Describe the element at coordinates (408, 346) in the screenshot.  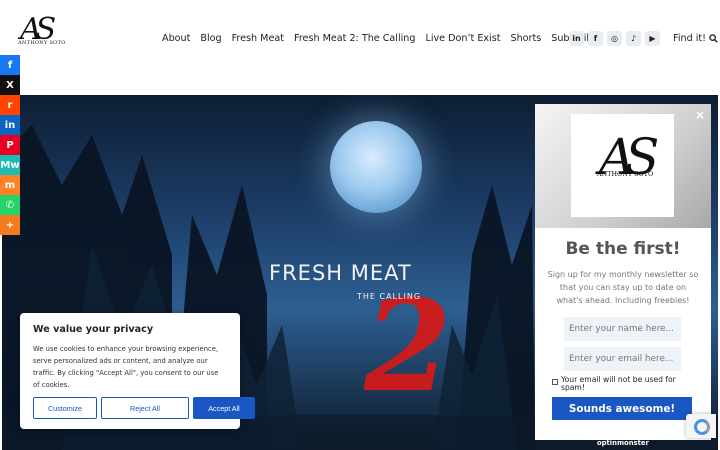
I see `hero-numeral: 2` at that location.